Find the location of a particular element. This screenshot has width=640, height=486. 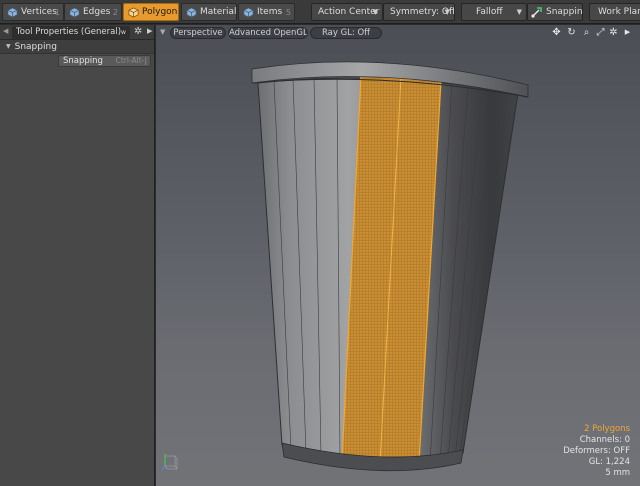

falloff-dropdown: Falloff ▼ is located at coordinates (494, 12).